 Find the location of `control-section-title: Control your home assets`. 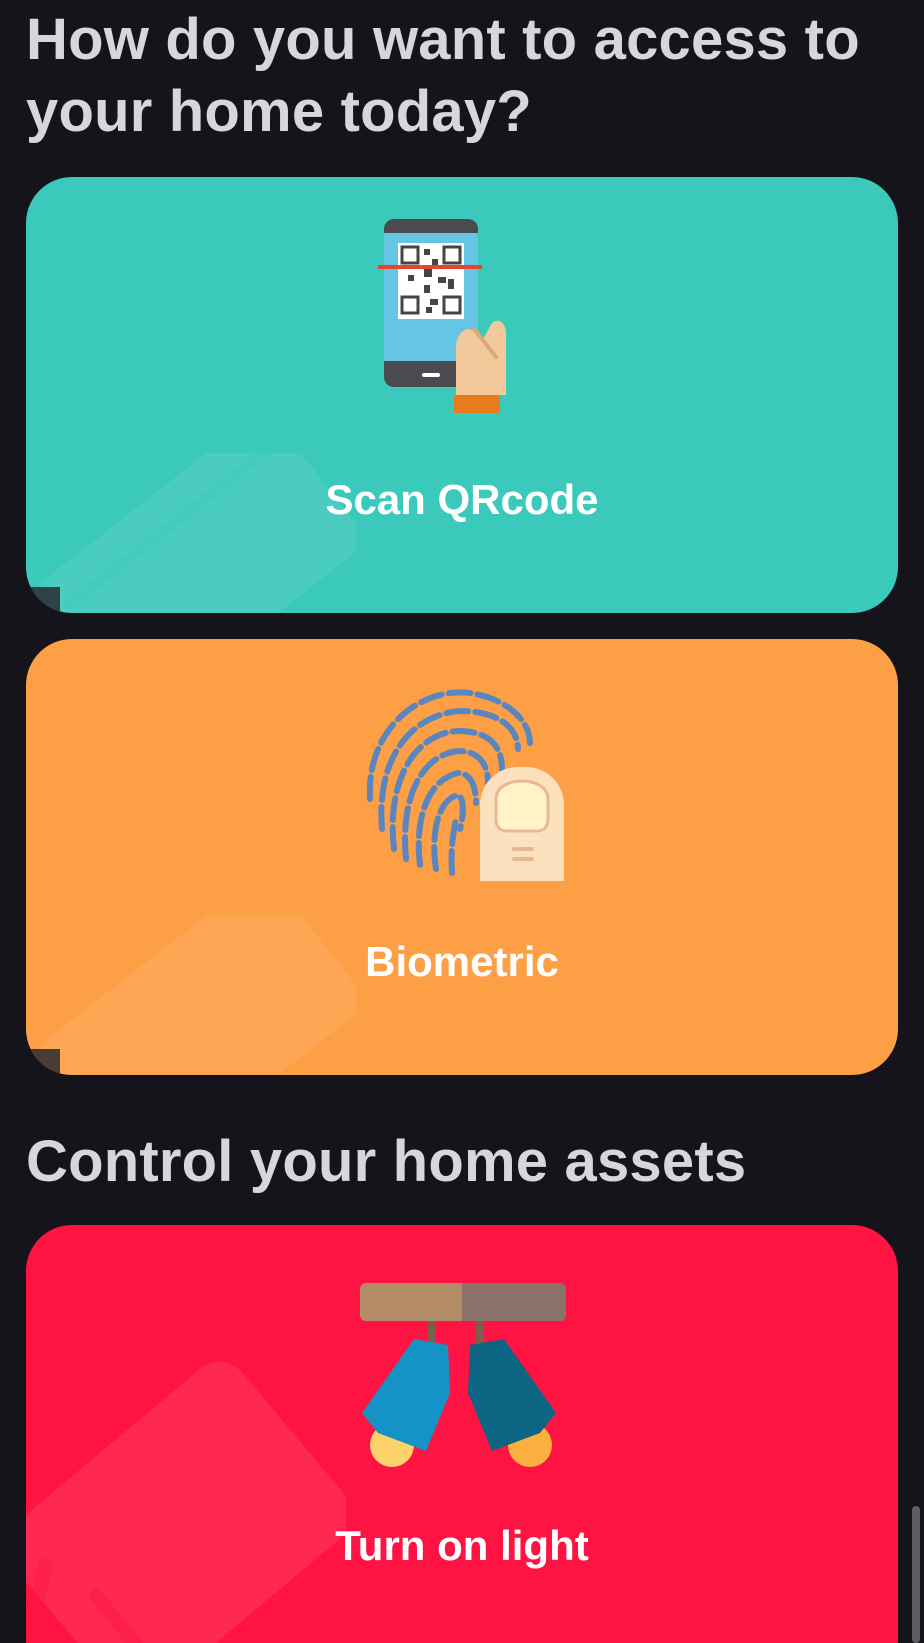

control-section-title: Control your home assets is located at coordinates (386, 1161).